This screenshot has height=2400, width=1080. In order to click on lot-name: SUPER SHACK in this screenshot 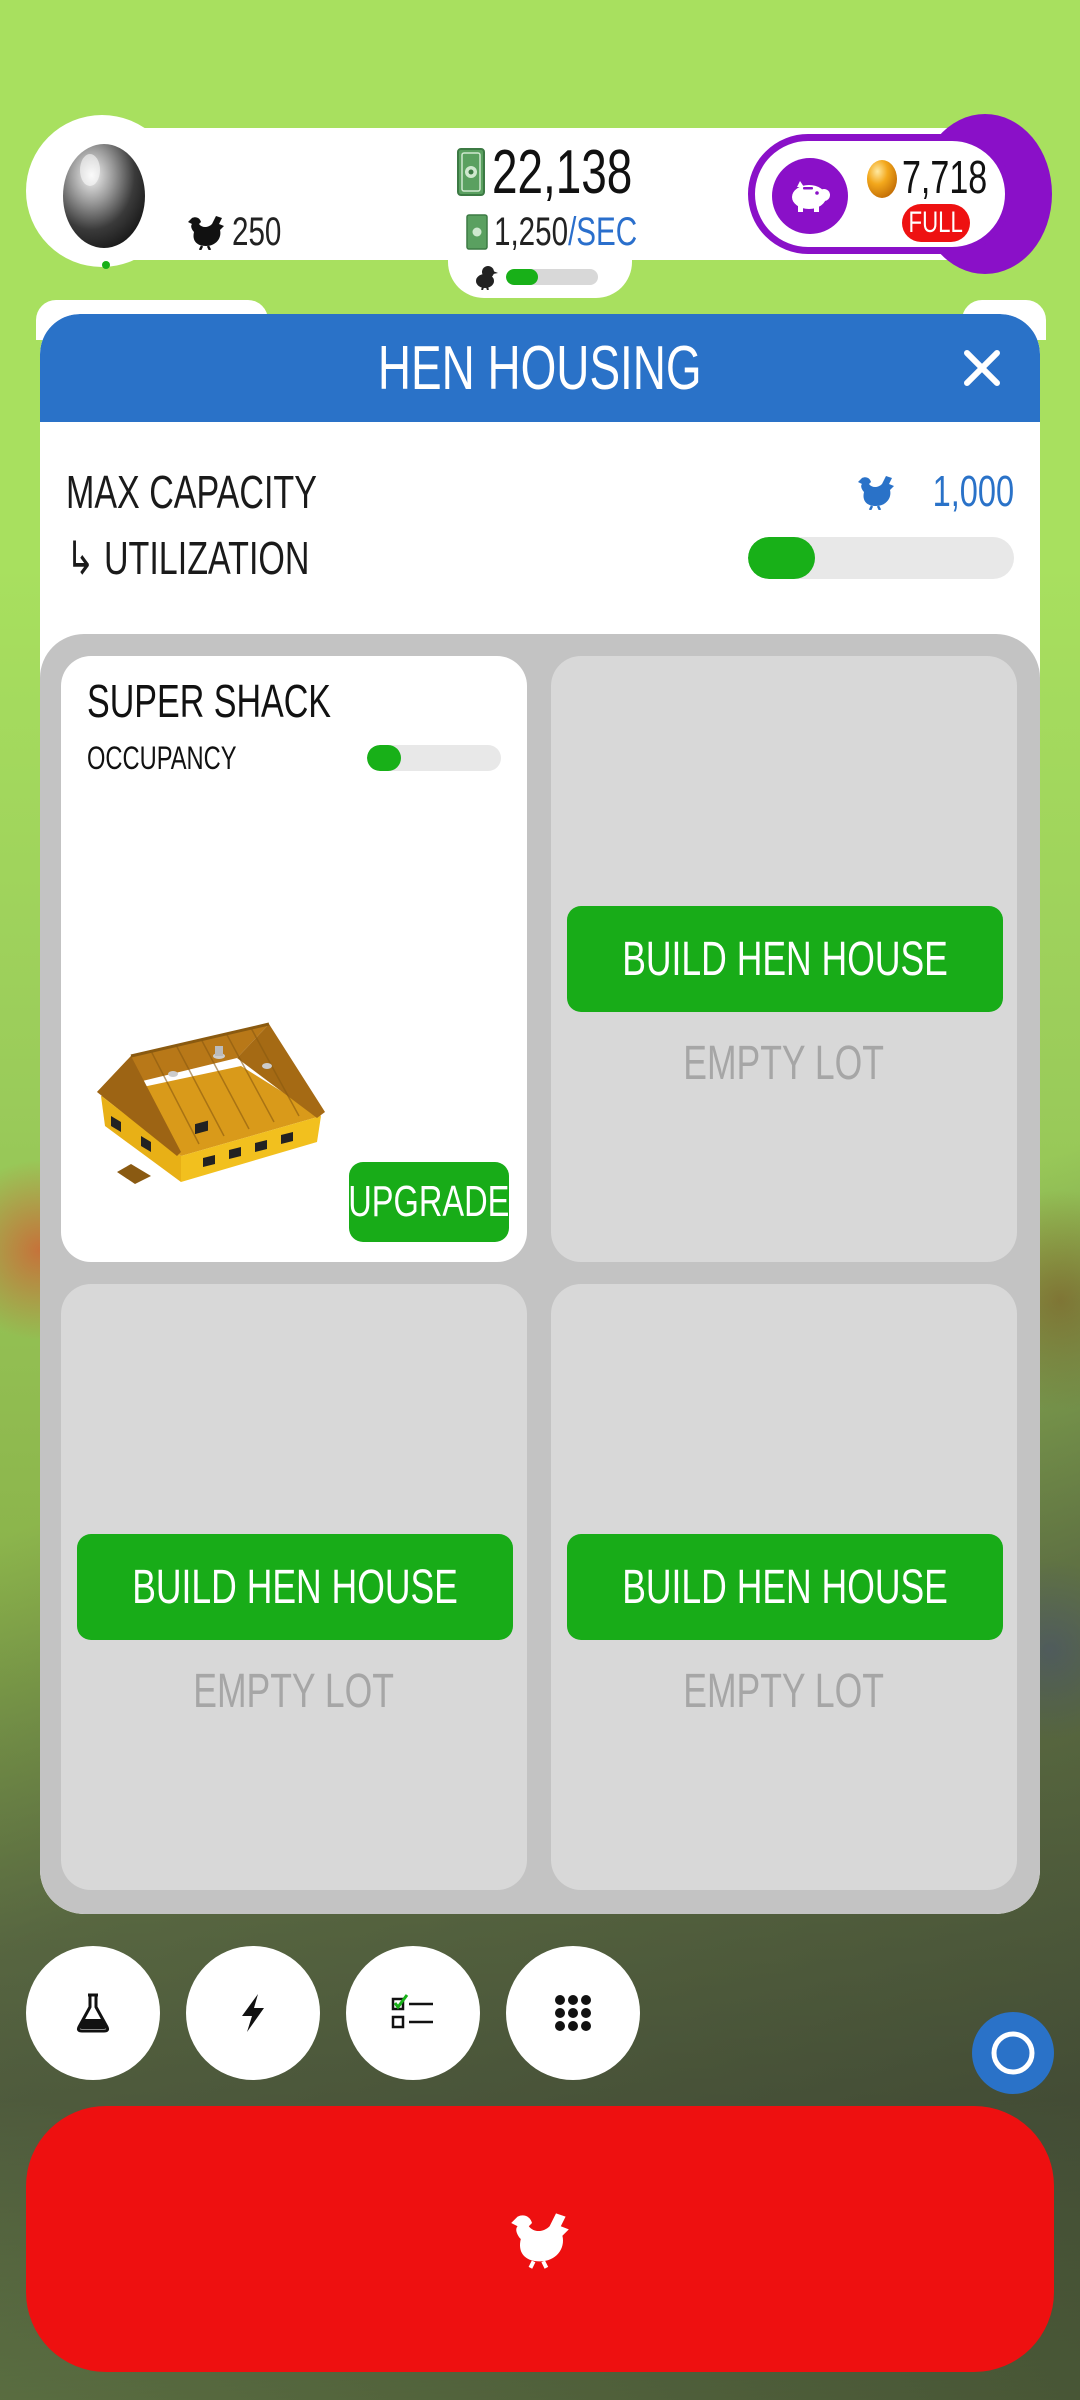, I will do `click(209, 701)`.